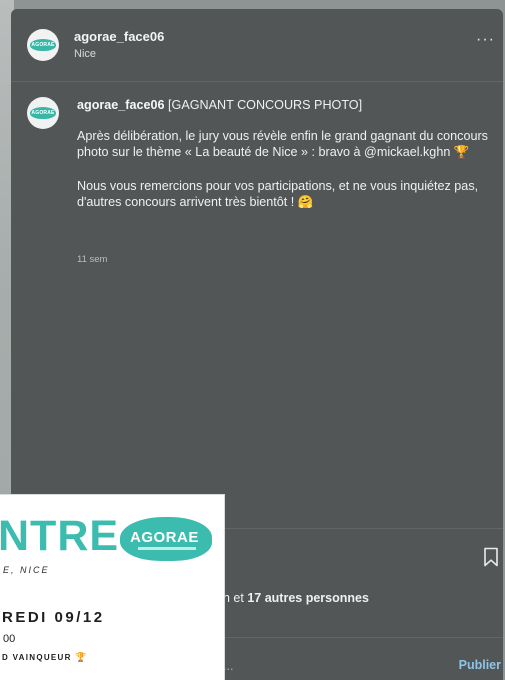 Image resolution: width=505 pixels, height=680 pixels. What do you see at coordinates (9, 639) in the screenshot?
I see `poster-hour: 00` at bounding box center [9, 639].